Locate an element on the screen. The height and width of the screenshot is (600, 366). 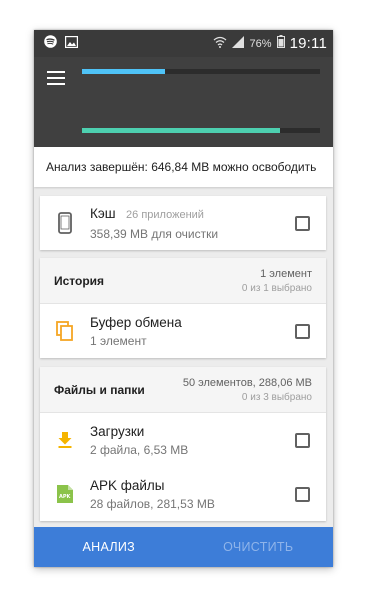
clipboard-title: Буфер обмена is located at coordinates (136, 322).